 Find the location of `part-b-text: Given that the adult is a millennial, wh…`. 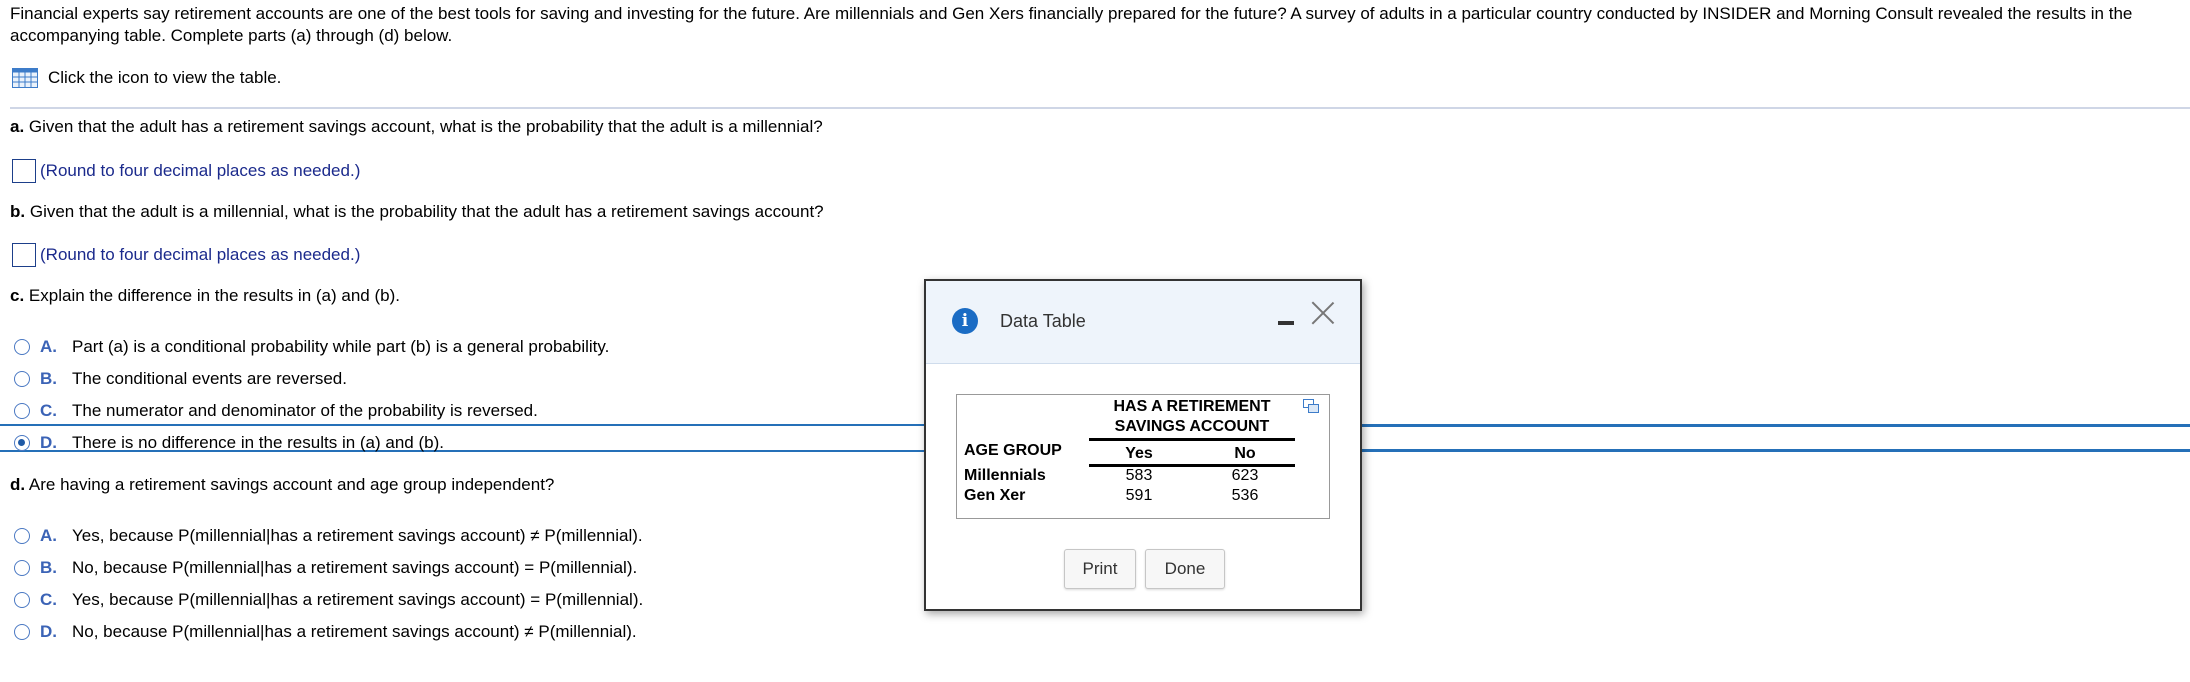

part-b-text: Given that the adult is a millennial, wh… is located at coordinates (426, 211).